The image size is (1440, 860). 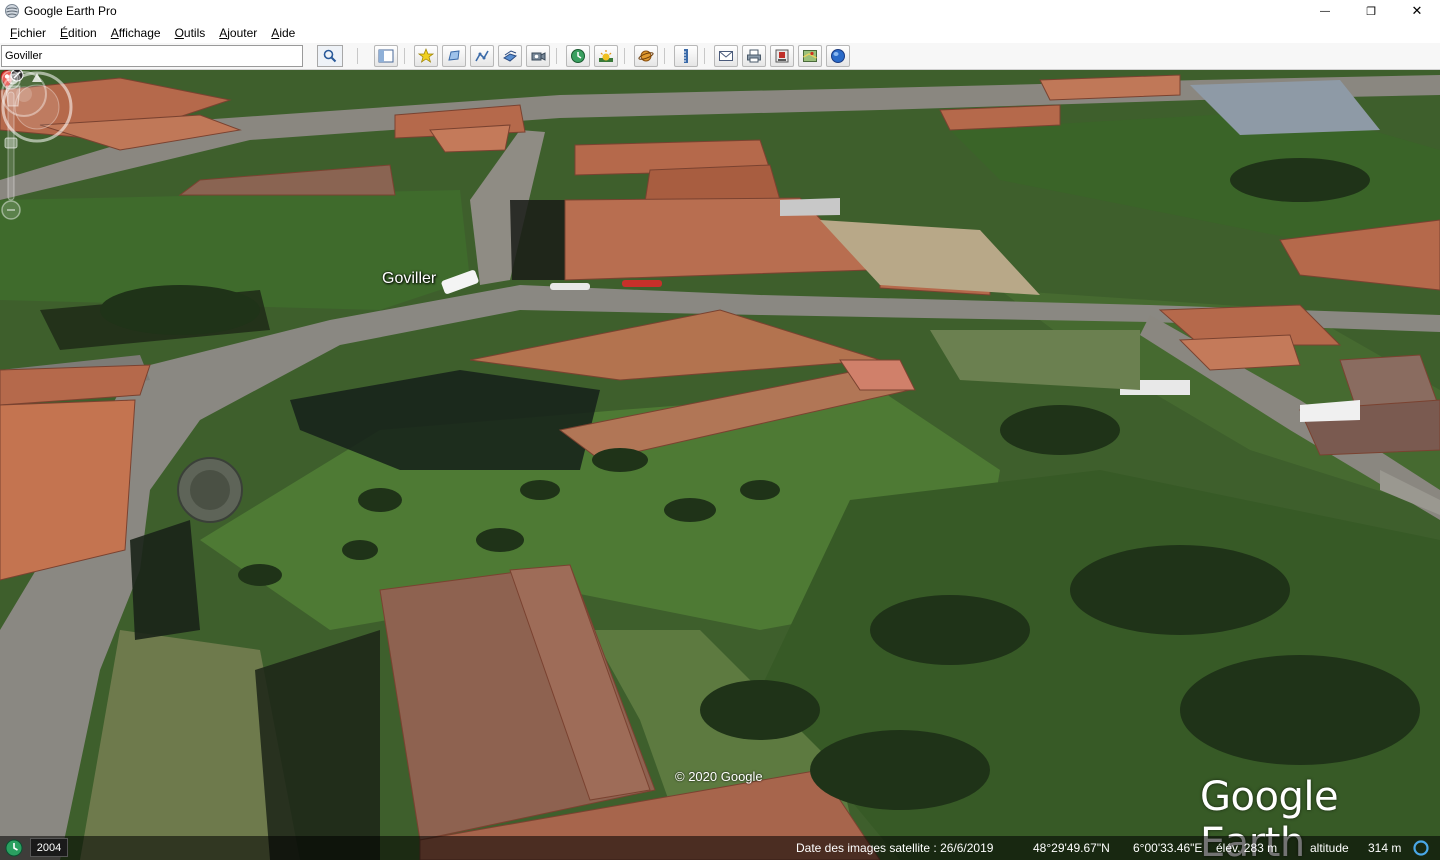 I want to click on add-path-icon, so click(x=482, y=56).